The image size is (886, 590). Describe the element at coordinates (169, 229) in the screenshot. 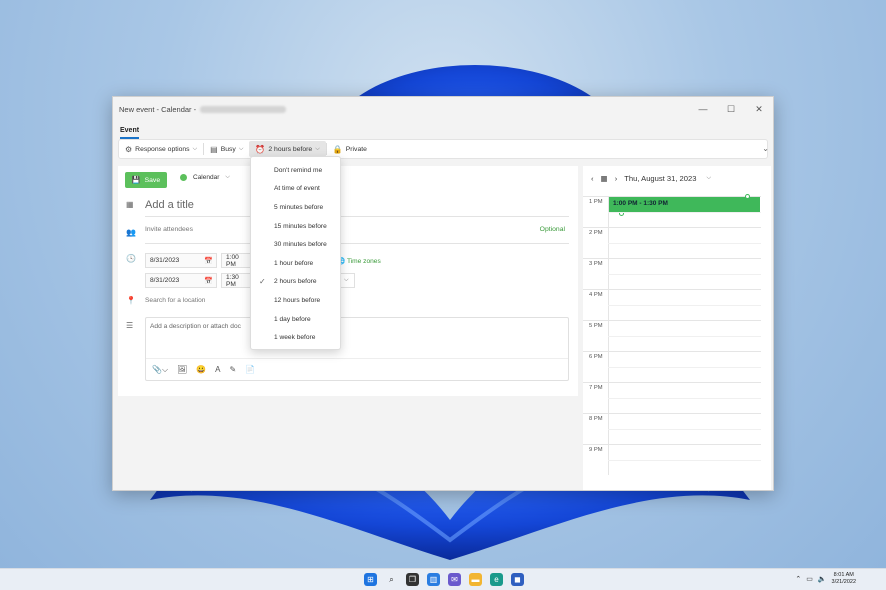

I see `invite-placeholder: Invite attendees` at that location.